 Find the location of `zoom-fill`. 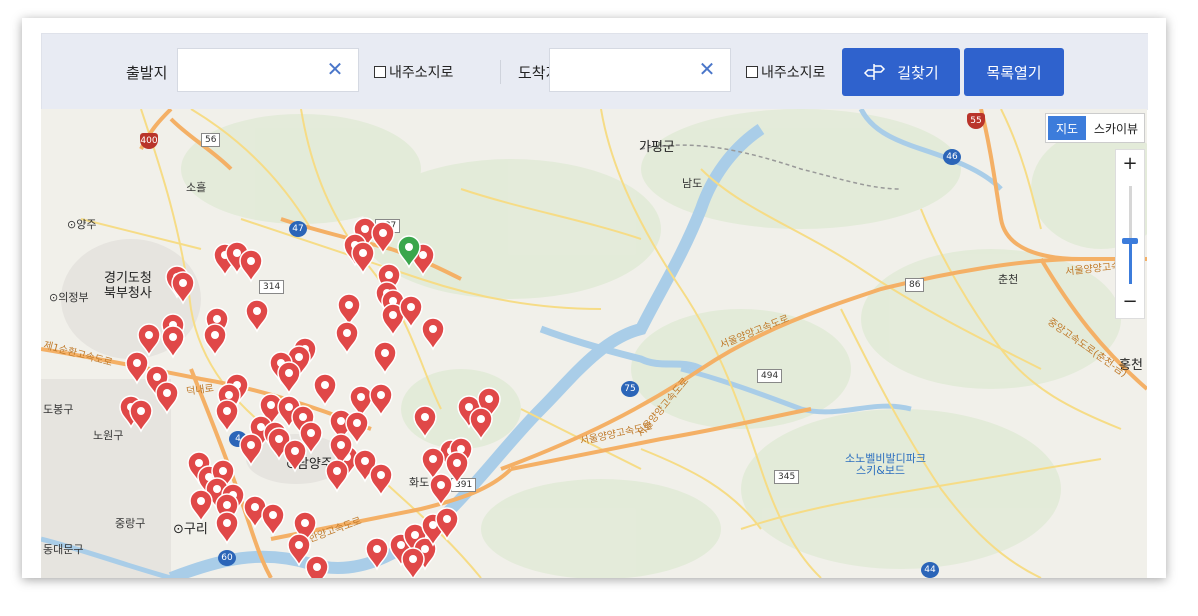

zoom-fill is located at coordinates (1130, 262).